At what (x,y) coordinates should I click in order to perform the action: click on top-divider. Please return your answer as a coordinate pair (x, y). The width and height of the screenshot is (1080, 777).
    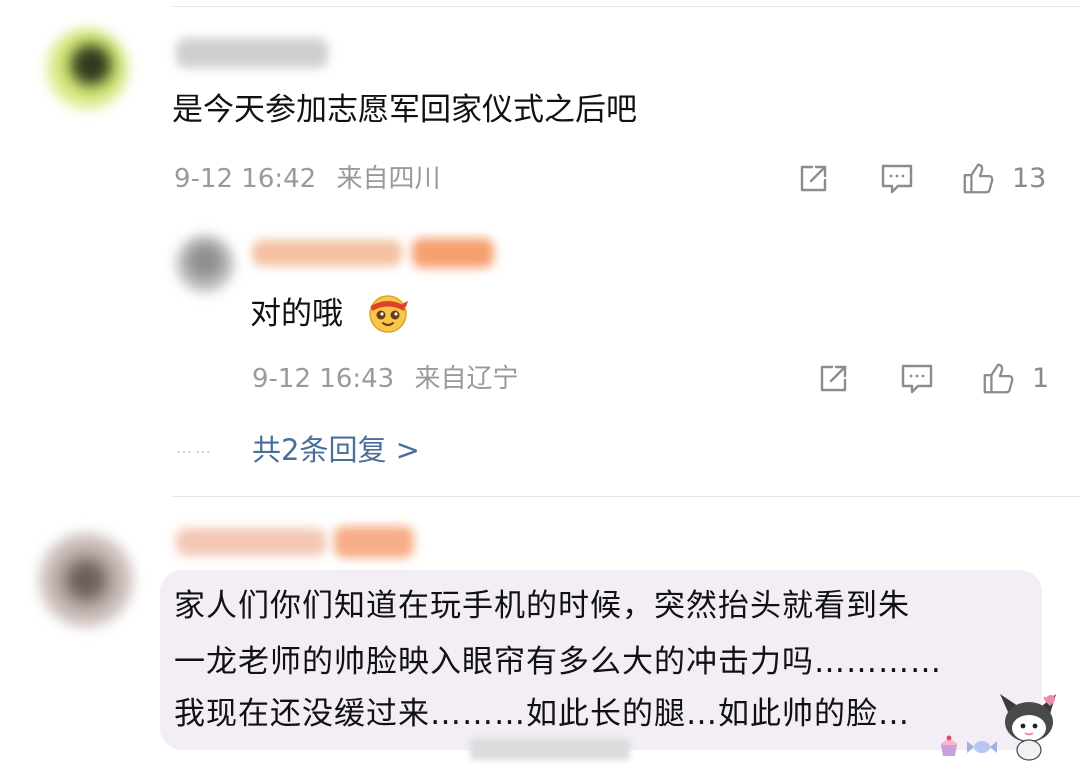
    Looking at the image, I should click on (626, 6).